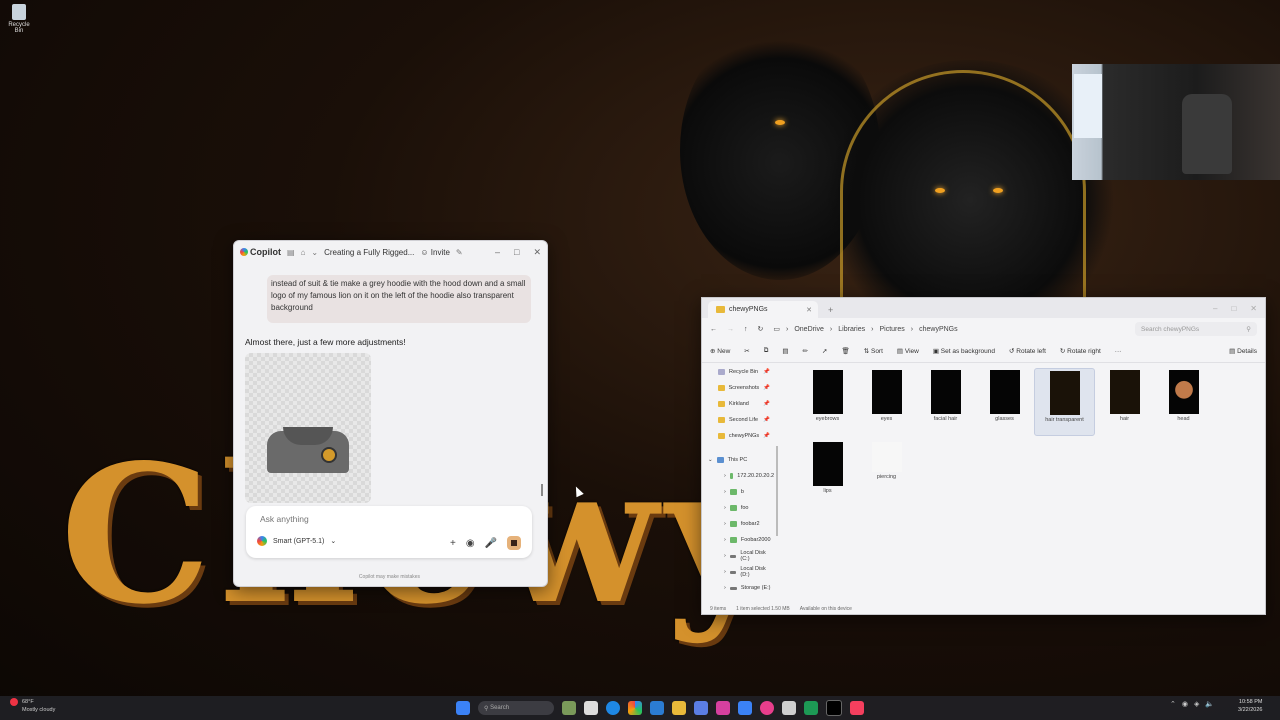 This screenshot has width=1280, height=720. What do you see at coordinates (738, 492) in the screenshot?
I see `nav-item-drive: › b` at bounding box center [738, 492].